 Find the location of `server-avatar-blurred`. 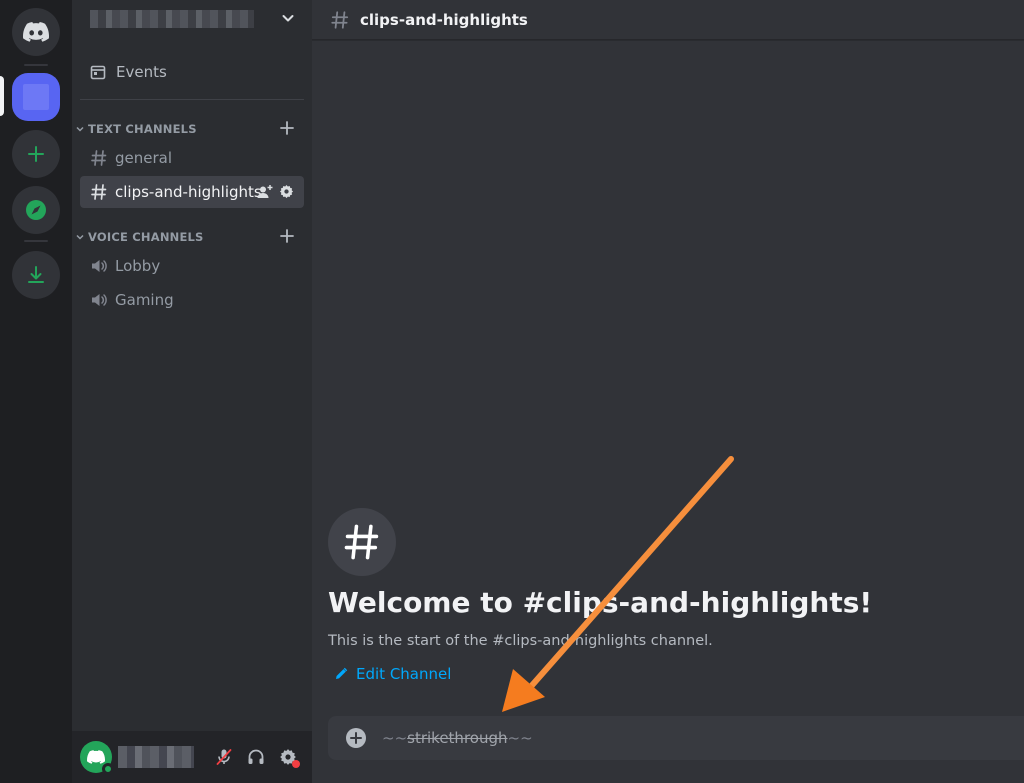

server-avatar-blurred is located at coordinates (36, 97).